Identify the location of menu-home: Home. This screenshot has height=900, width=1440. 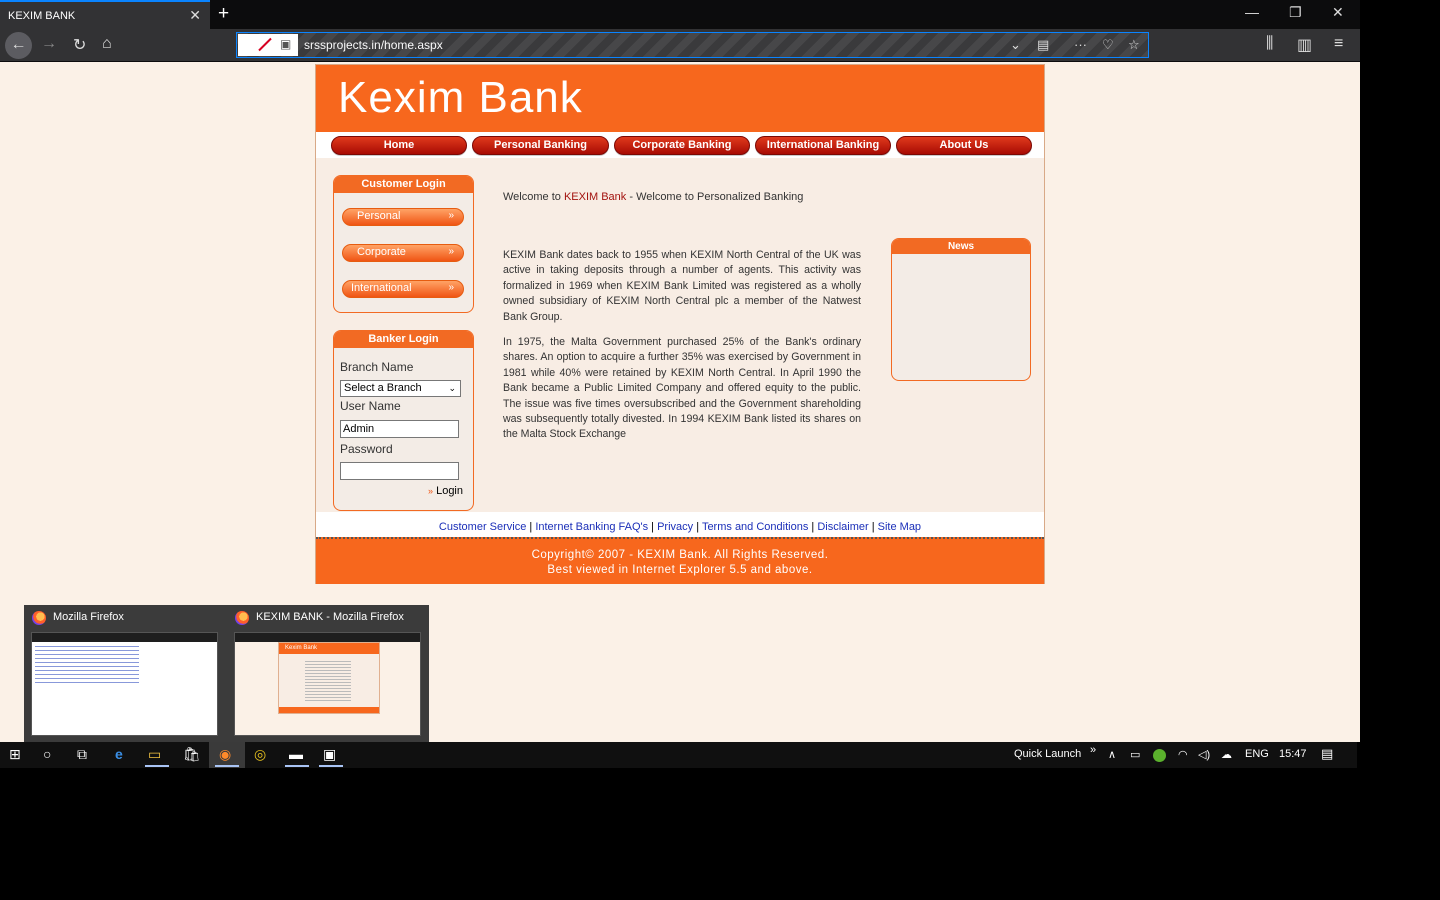
(399, 145).